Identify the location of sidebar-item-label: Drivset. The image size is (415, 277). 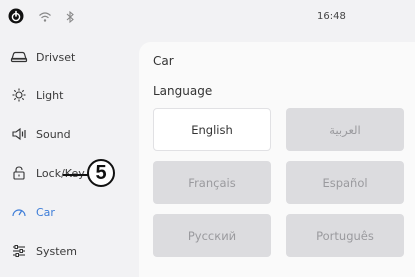
(56, 57).